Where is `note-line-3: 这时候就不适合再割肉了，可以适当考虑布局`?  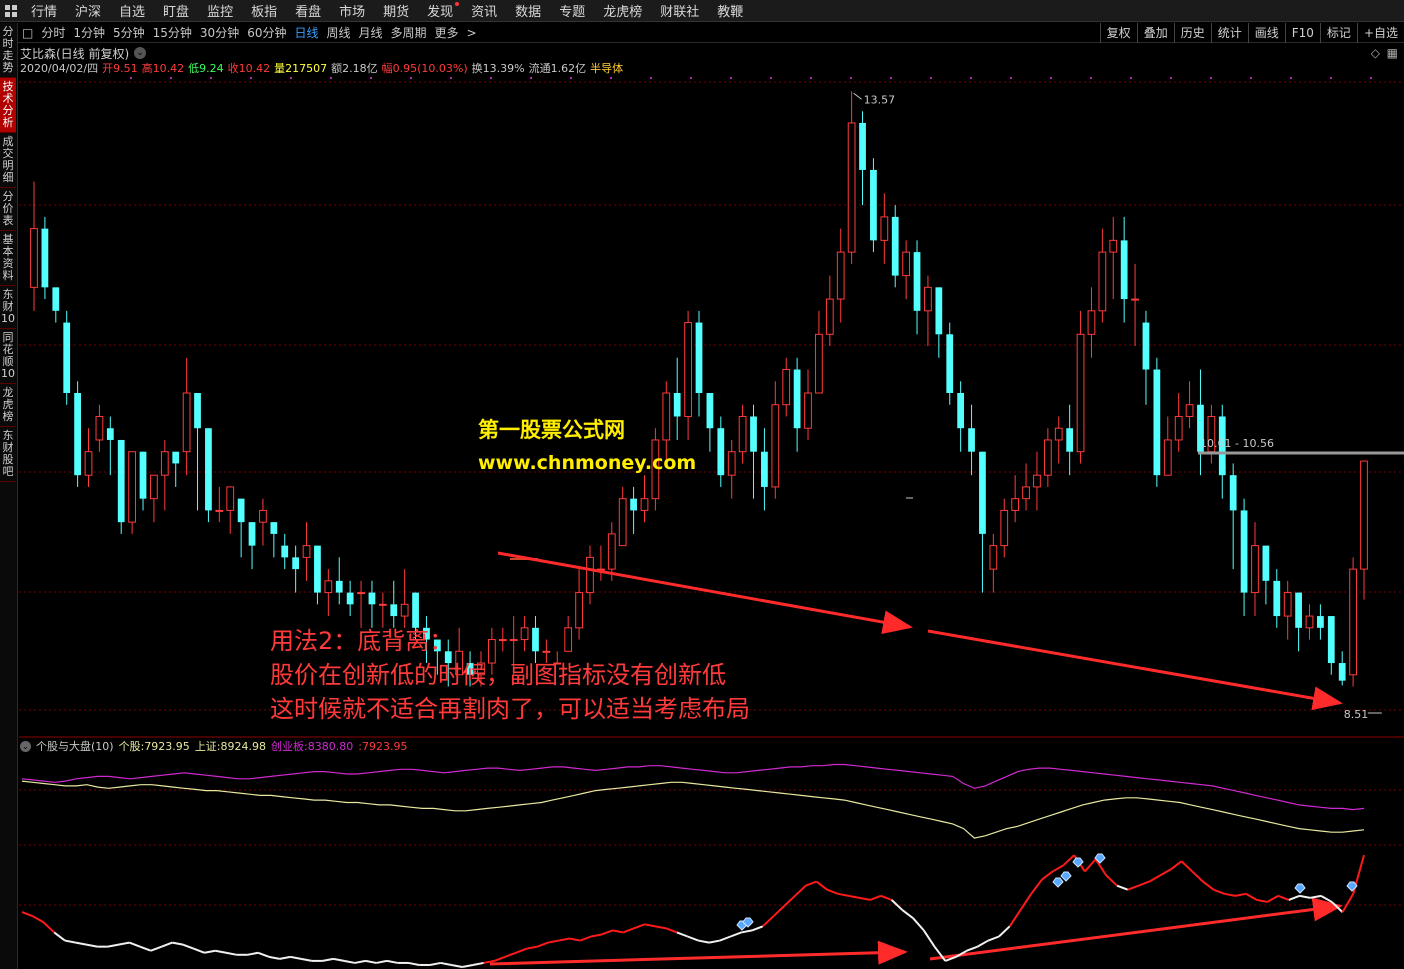 note-line-3: 这时候就不适合再割肉了，可以适当考虑布局 is located at coordinates (510, 709).